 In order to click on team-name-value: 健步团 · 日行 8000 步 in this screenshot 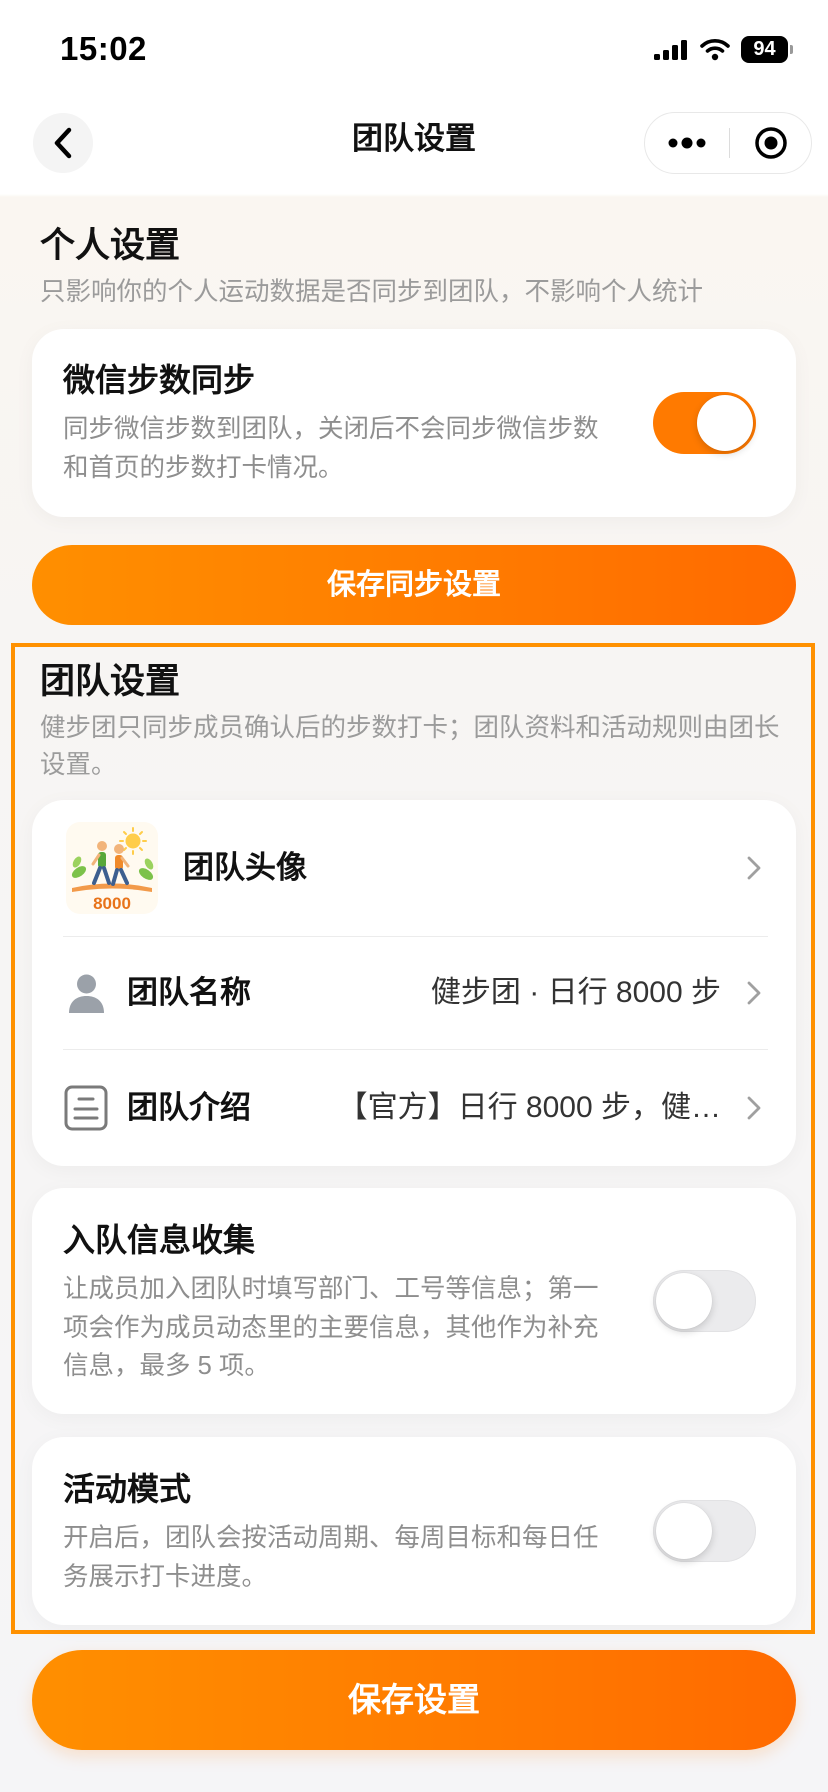, I will do `click(575, 992)`.